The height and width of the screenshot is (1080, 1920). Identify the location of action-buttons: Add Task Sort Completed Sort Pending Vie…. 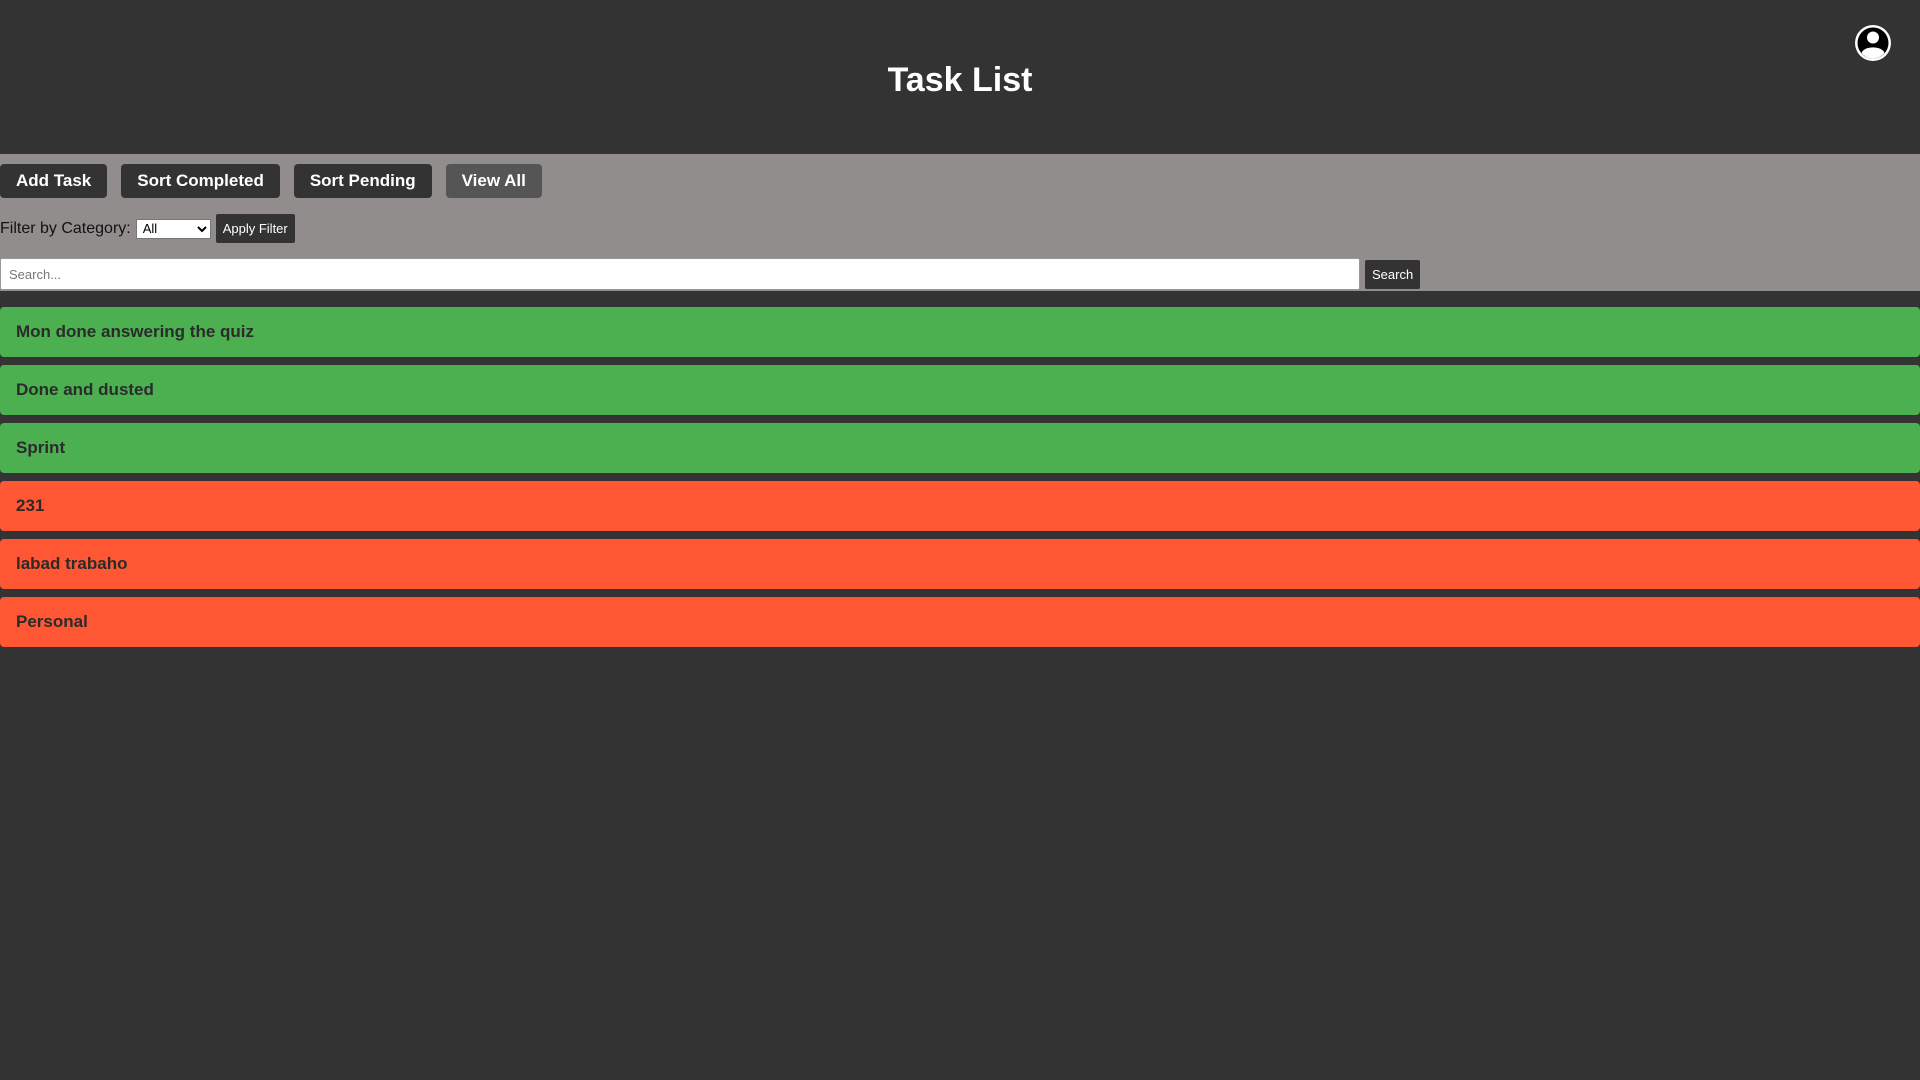
(271, 181).